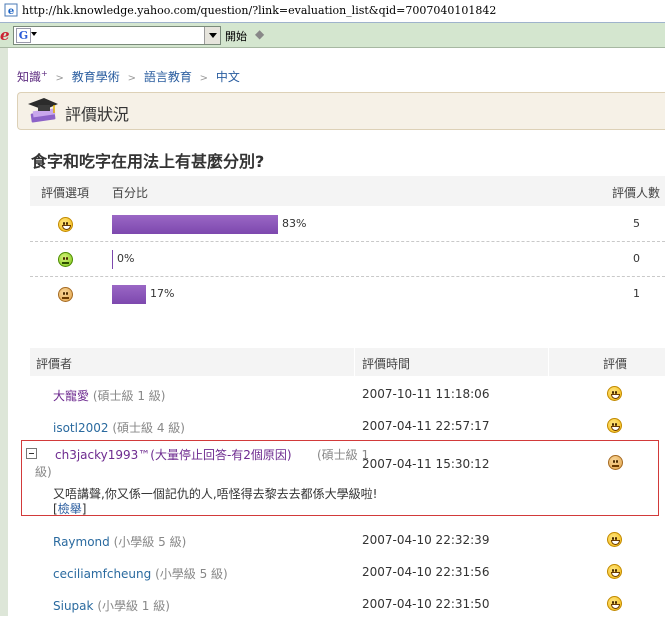 The image size is (665, 620). I want to click on review-time: 2007-04-10 22:32:39, so click(426, 540).